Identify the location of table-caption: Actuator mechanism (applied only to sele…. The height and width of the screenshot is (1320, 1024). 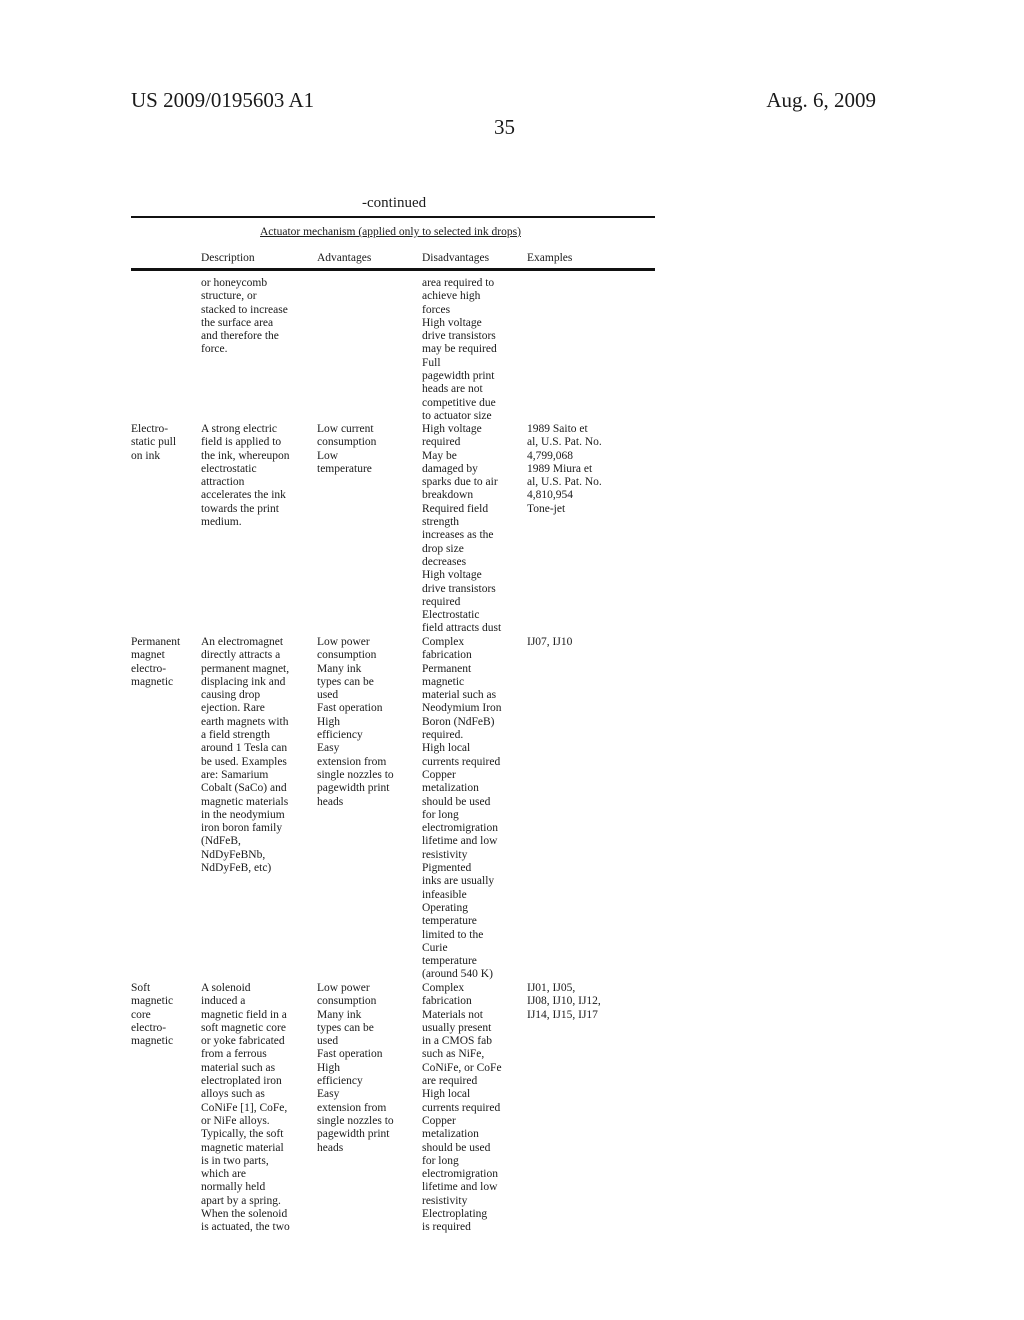
(390, 232).